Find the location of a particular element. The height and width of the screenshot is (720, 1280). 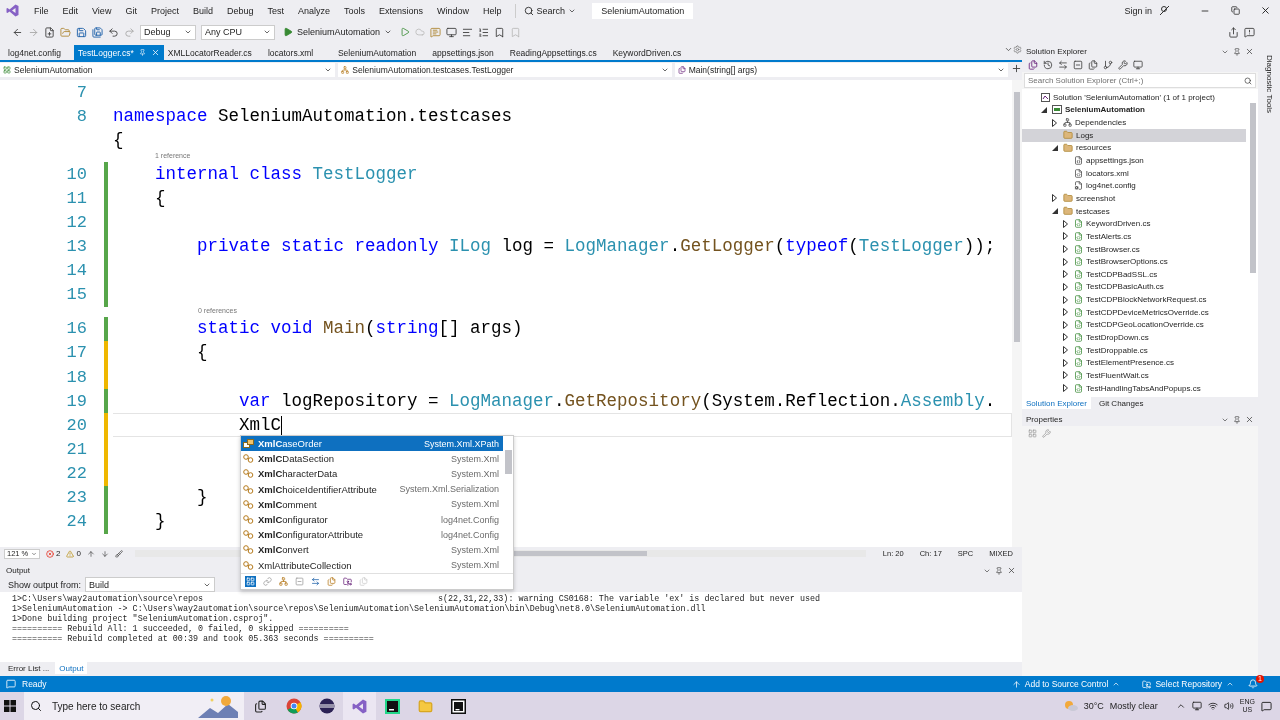

panel-title: Output is located at coordinates (18, 570).